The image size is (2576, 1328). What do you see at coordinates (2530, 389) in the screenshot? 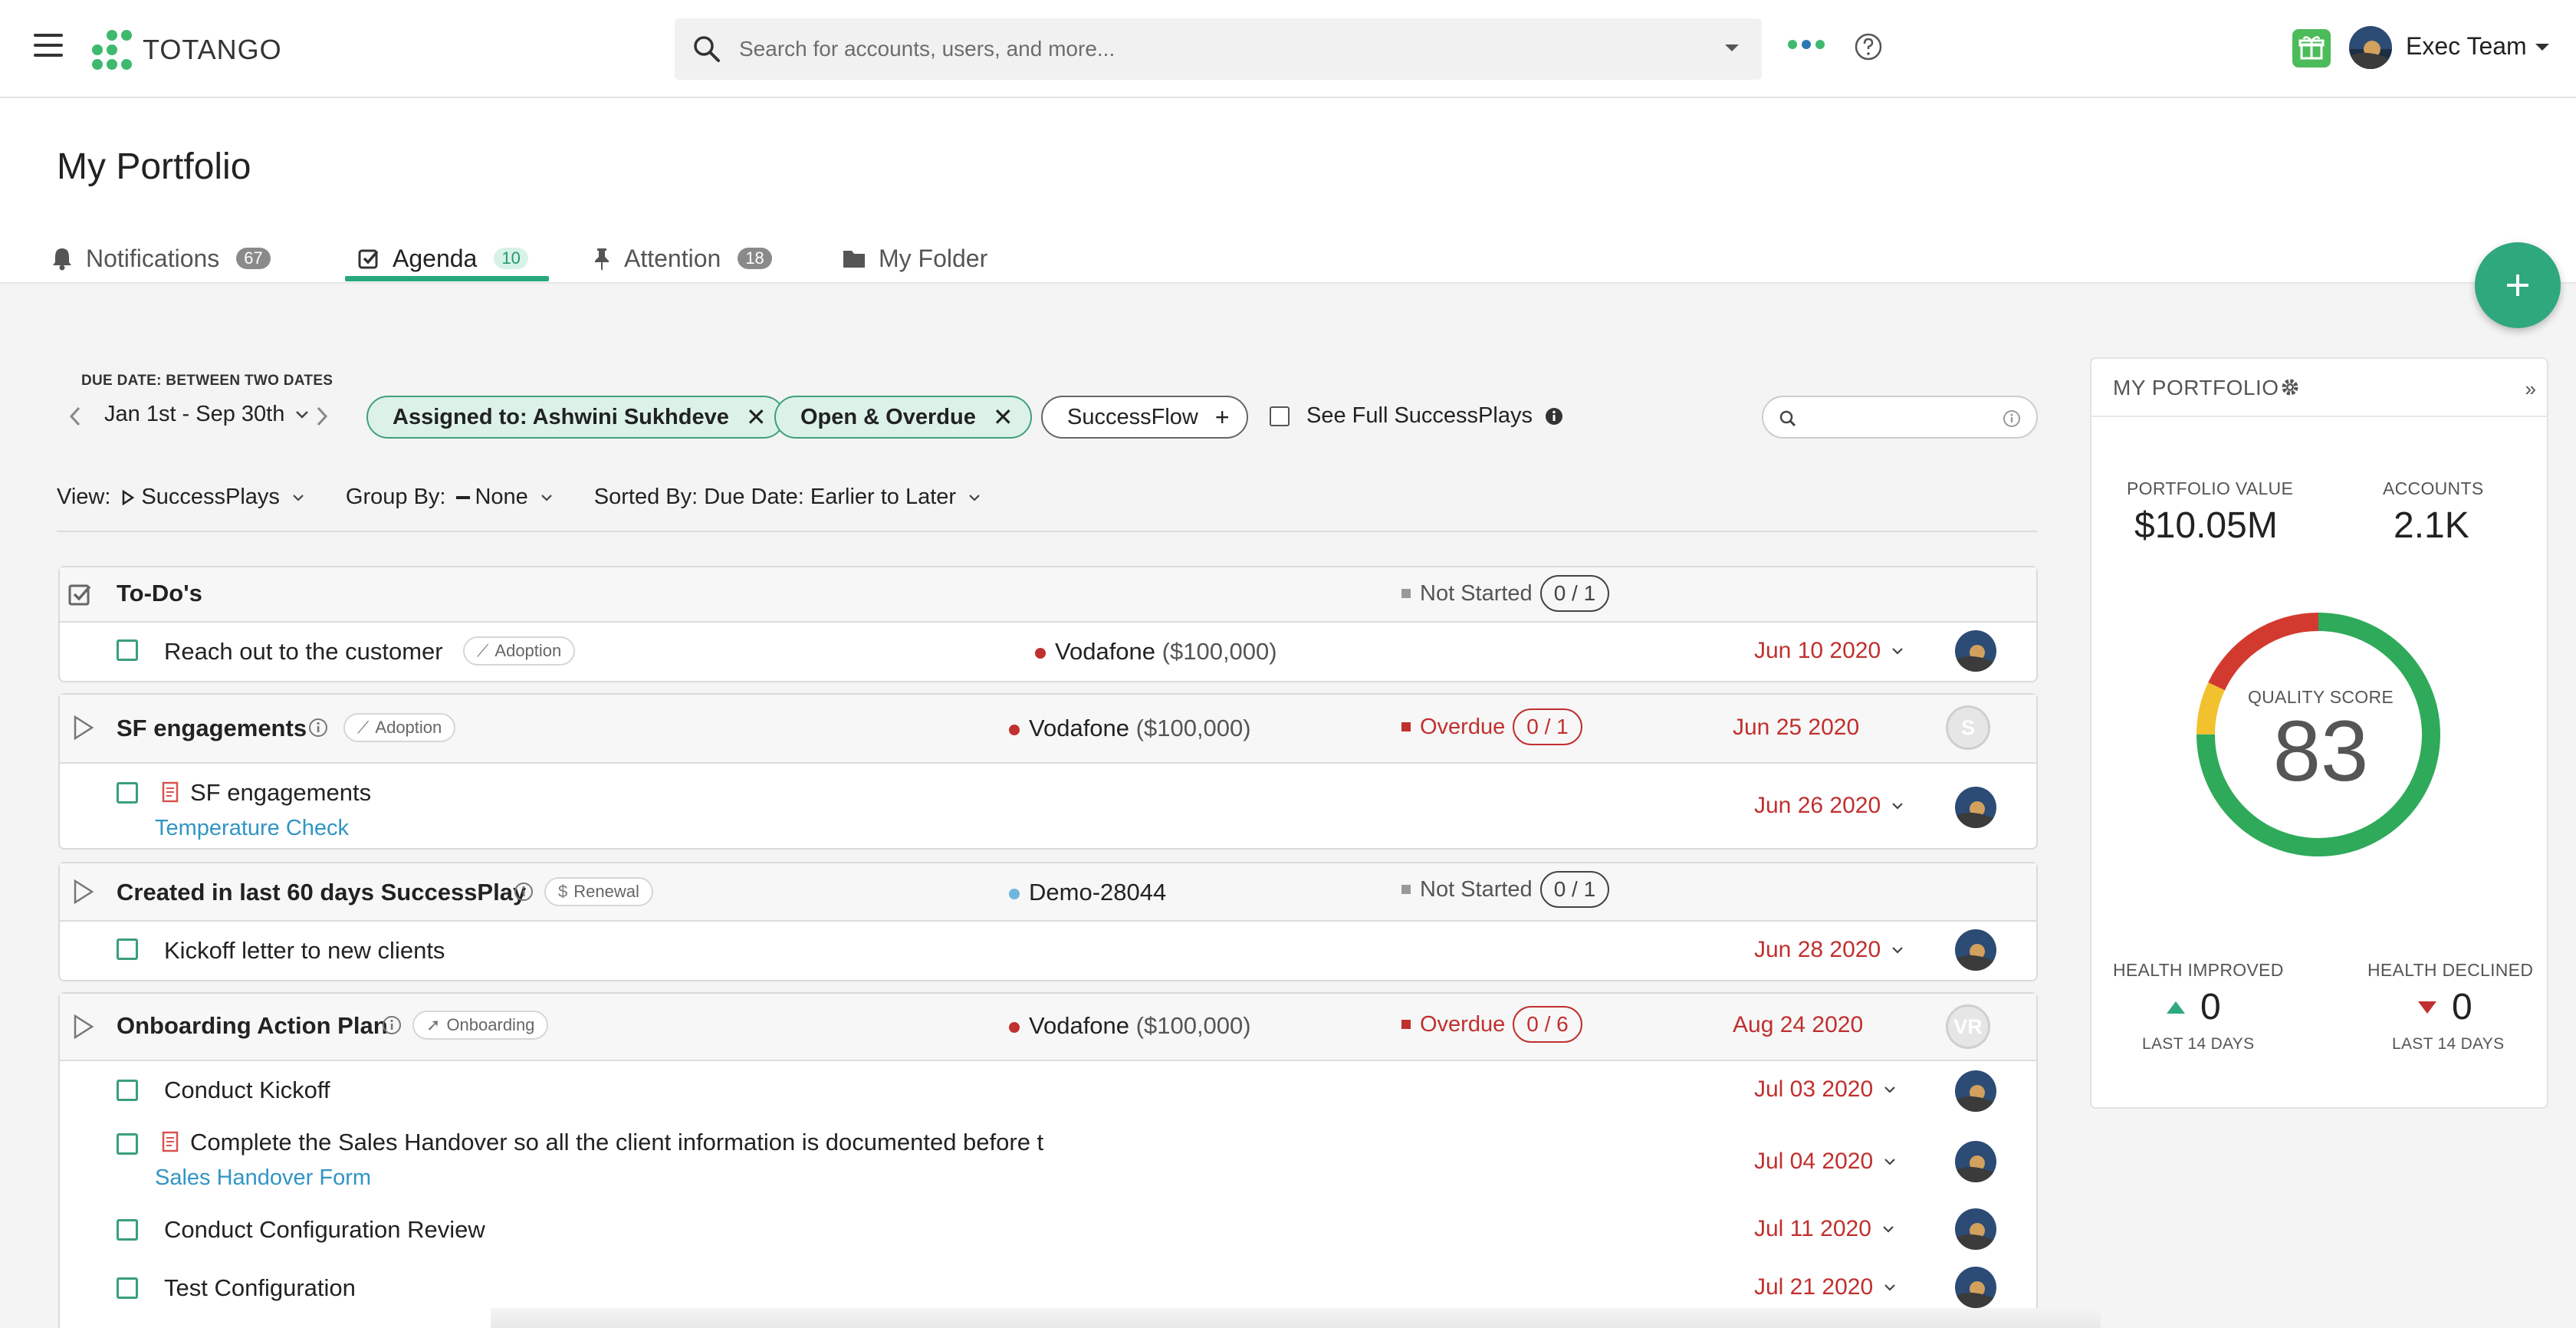
I see `collapse-panel-icon: »` at bounding box center [2530, 389].